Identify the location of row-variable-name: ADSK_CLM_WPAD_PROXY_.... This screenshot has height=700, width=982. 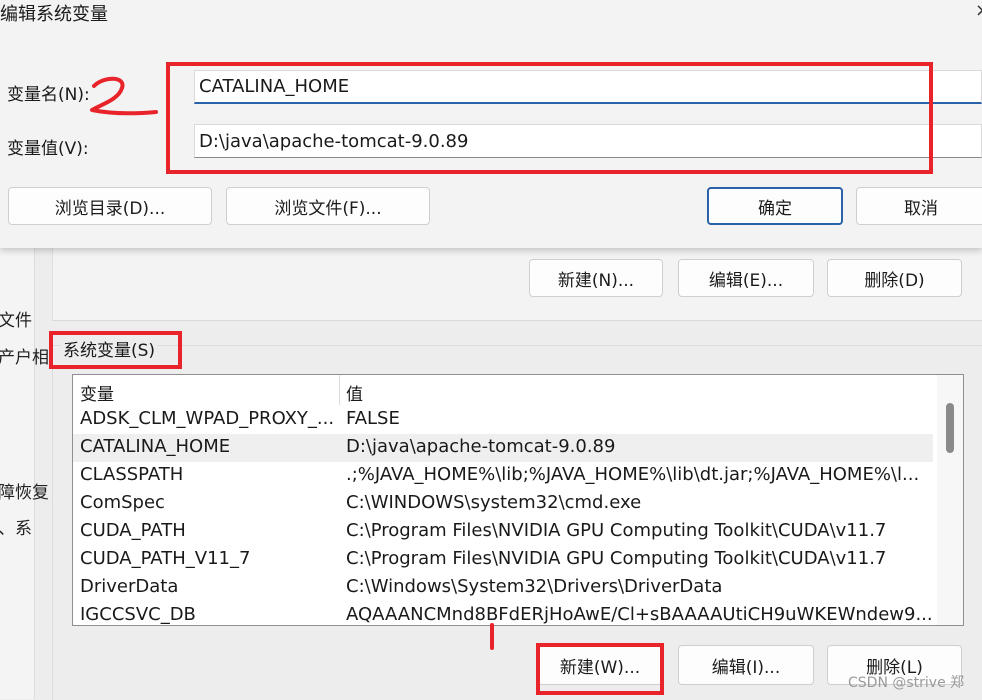
(207, 418).